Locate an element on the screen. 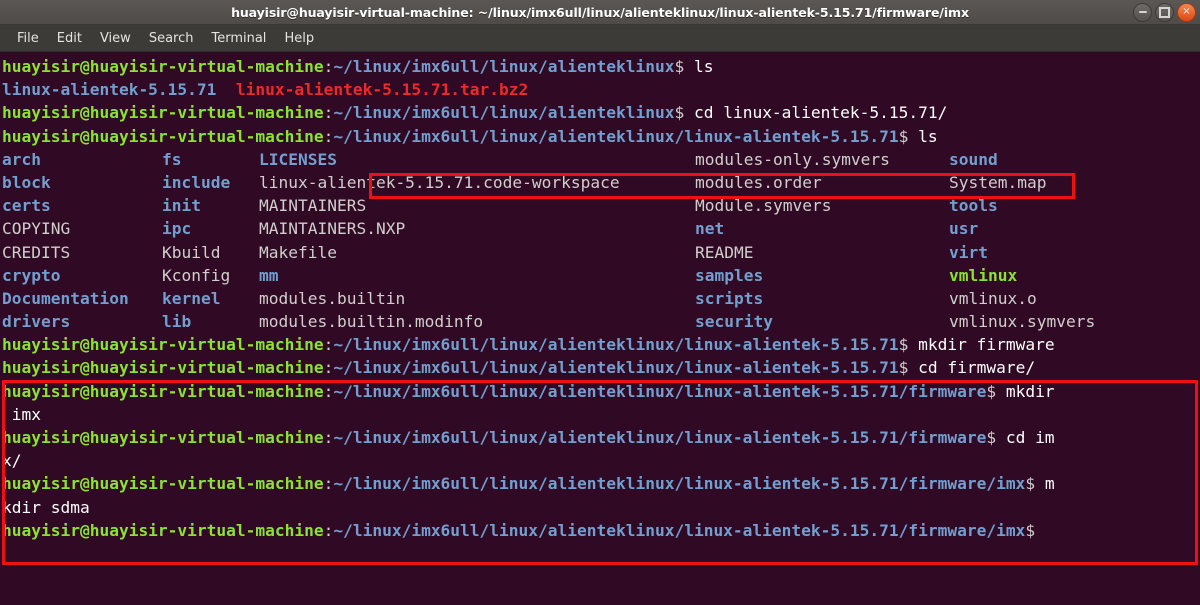 Image resolution: width=1200 pixels, height=605 pixels. ls-entry: vmlinux.symvers is located at coordinates (1022, 322).